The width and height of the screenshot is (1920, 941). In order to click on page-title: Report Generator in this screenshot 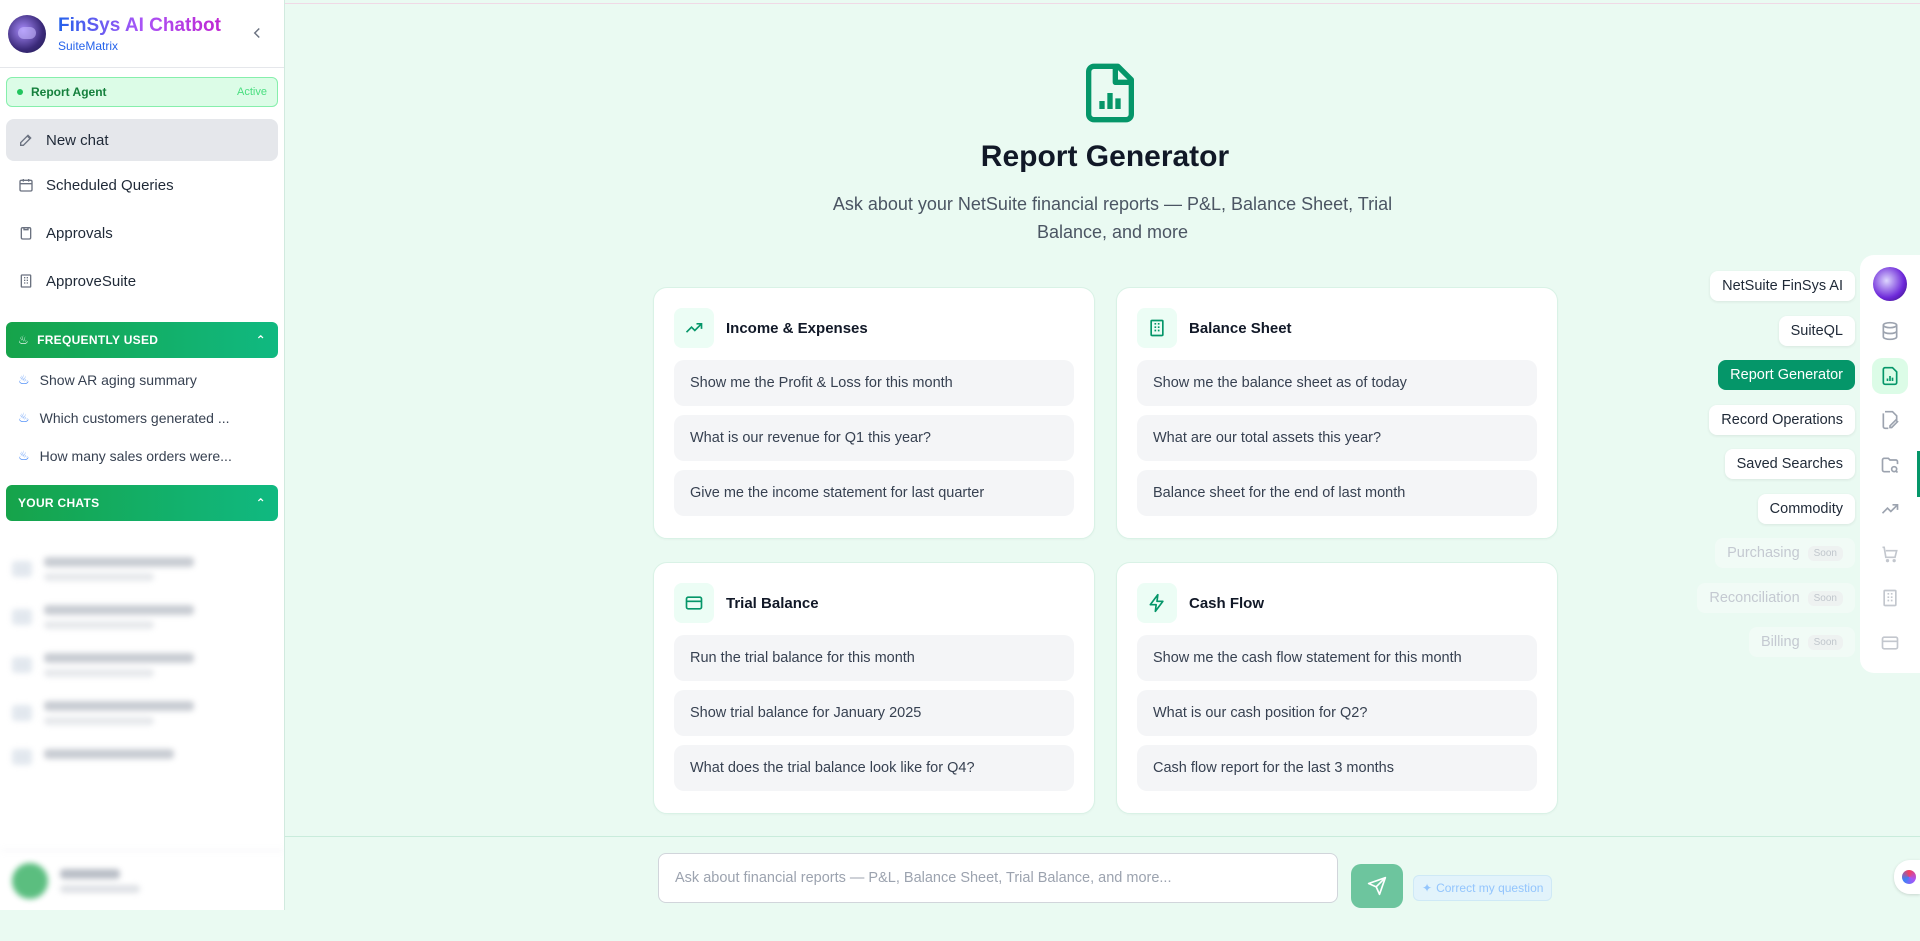, I will do `click(1105, 156)`.